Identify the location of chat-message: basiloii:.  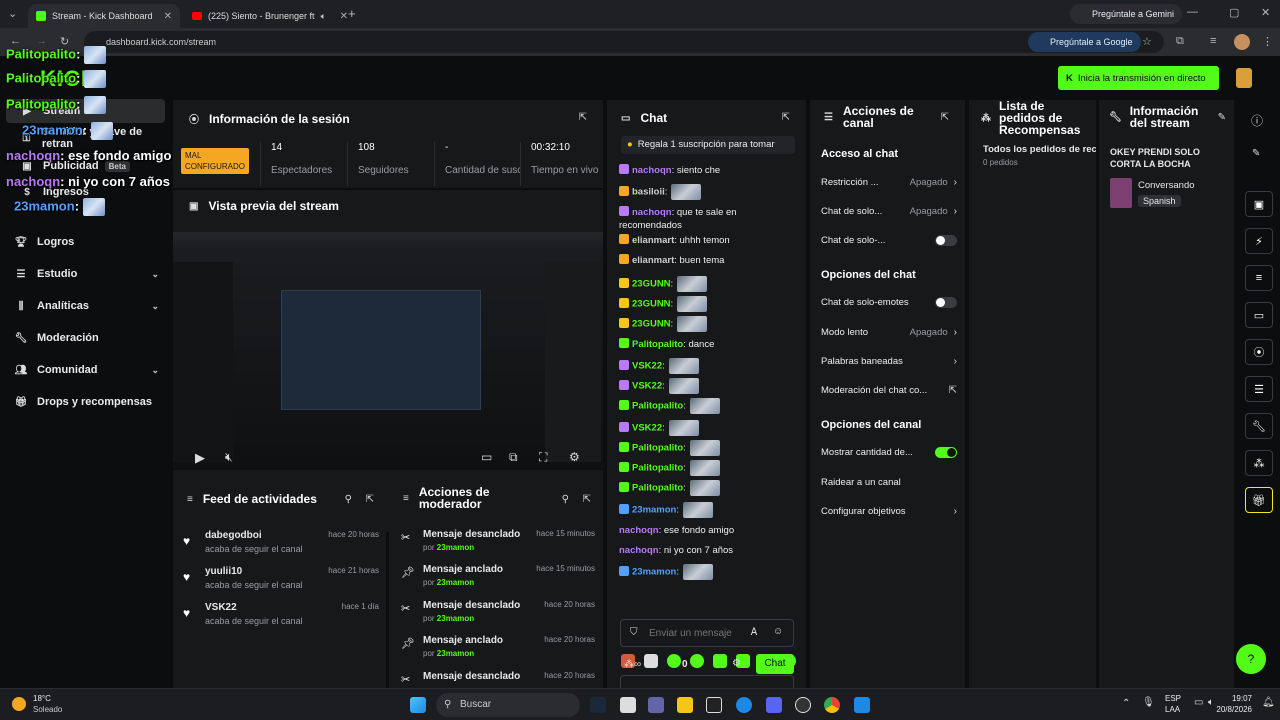
(709, 192).